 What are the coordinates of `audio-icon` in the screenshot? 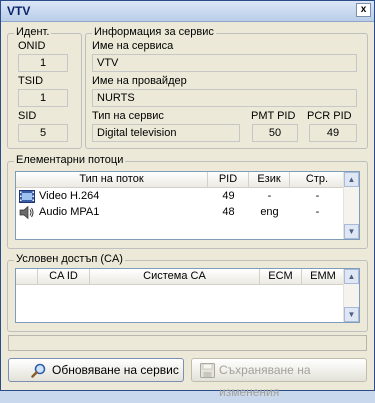 It's located at (26, 212).